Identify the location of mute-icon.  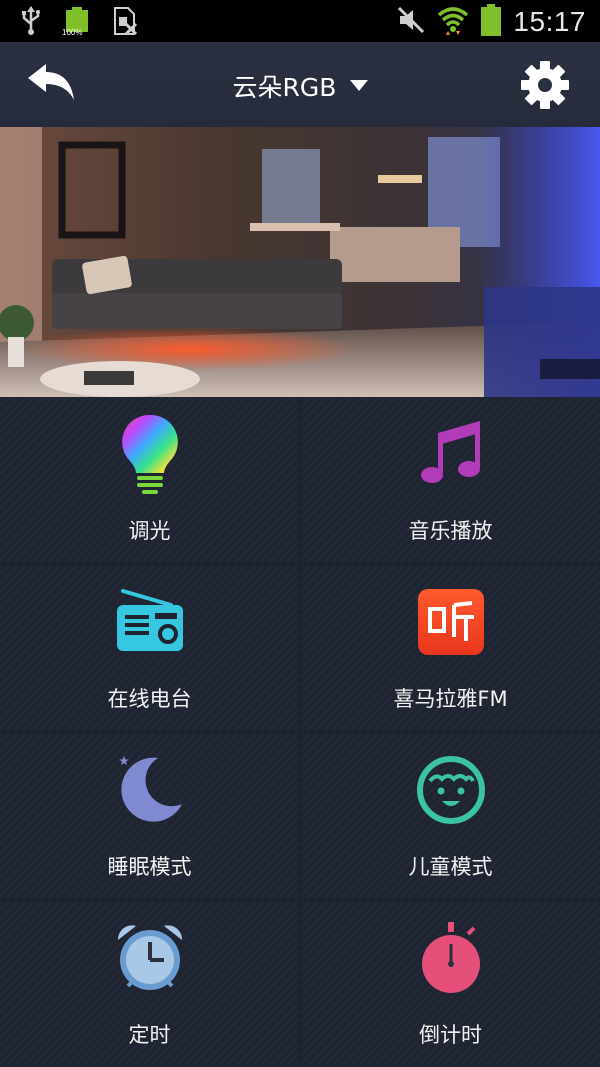
(411, 22).